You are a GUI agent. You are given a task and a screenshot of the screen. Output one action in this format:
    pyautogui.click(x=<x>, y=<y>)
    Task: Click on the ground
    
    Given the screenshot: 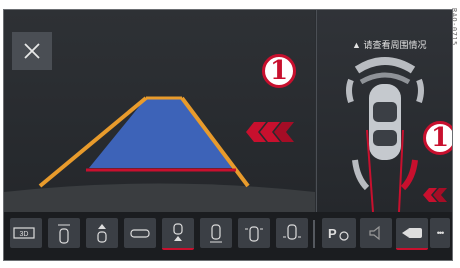 What is the action you would take?
    pyautogui.click(x=159, y=197)
    